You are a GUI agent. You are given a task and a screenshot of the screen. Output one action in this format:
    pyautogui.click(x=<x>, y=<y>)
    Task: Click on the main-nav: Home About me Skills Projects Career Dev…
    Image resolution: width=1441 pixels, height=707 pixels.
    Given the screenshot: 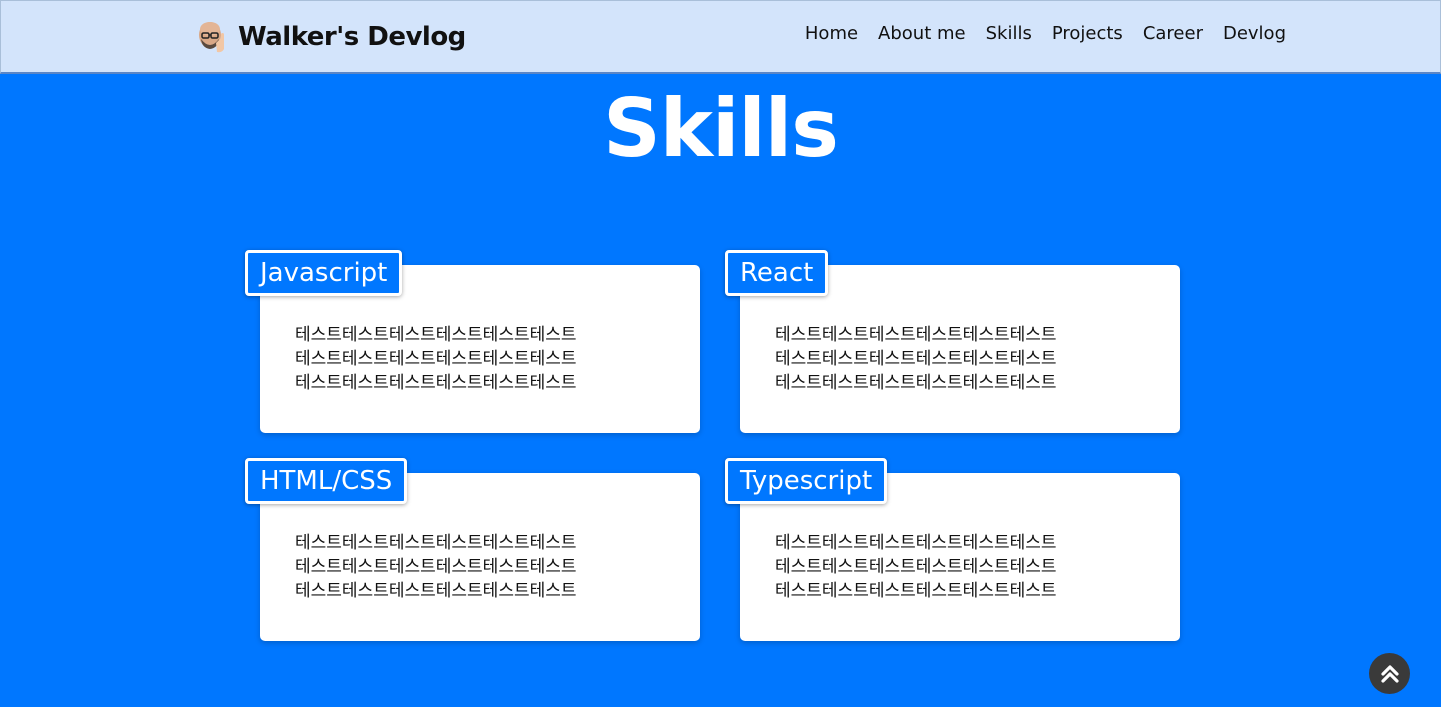 What is the action you would take?
    pyautogui.click(x=1045, y=33)
    